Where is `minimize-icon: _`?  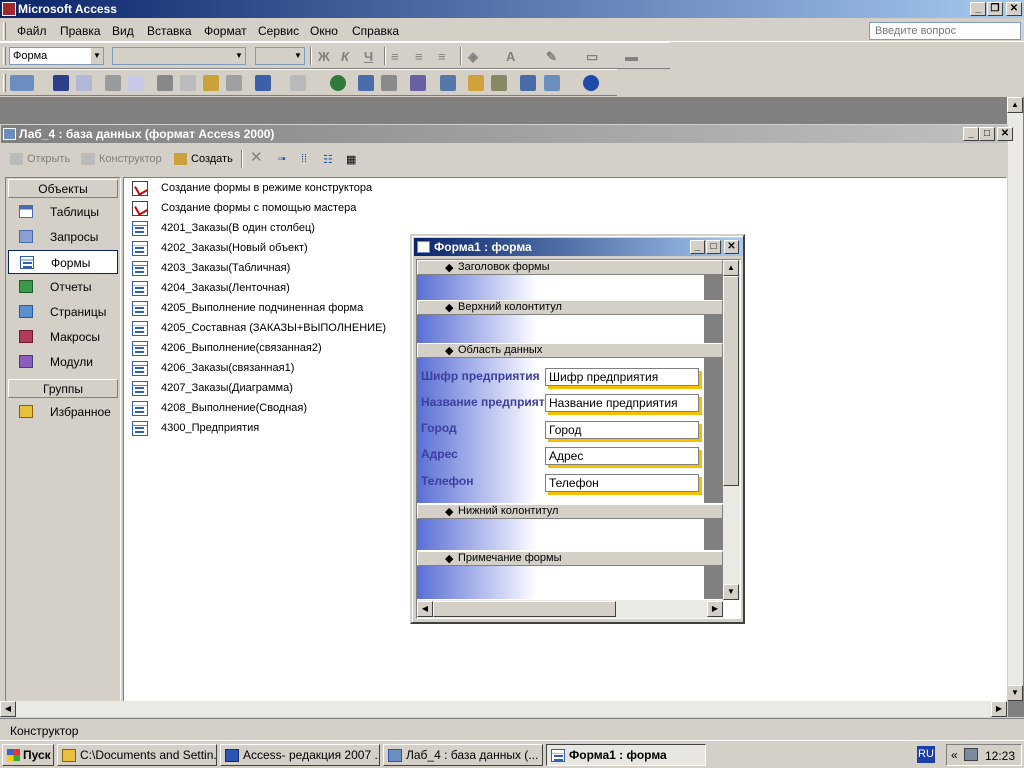 minimize-icon: _ is located at coordinates (697, 247).